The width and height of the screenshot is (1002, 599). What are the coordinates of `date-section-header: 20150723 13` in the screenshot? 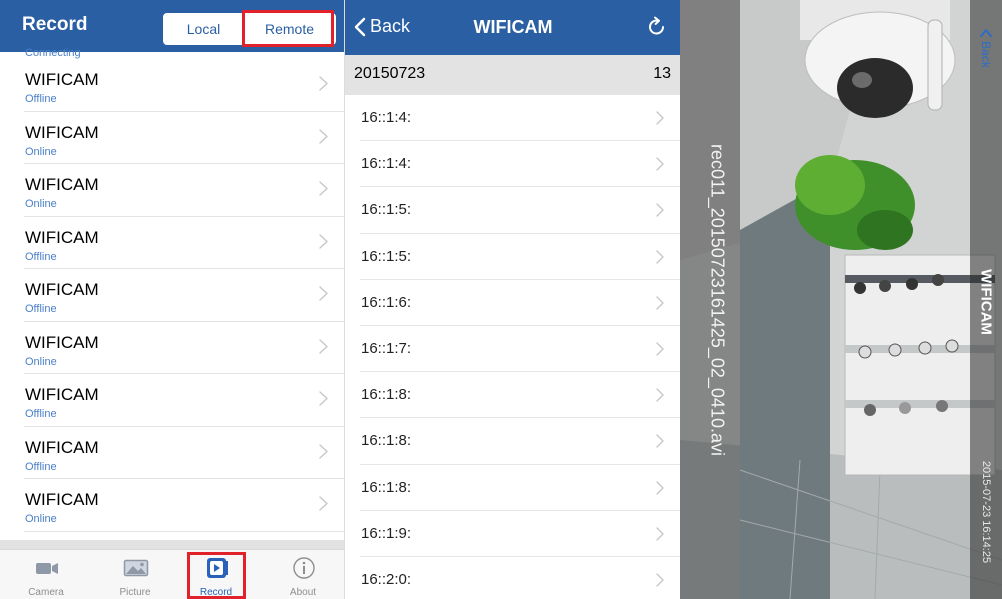 It's located at (512, 75).